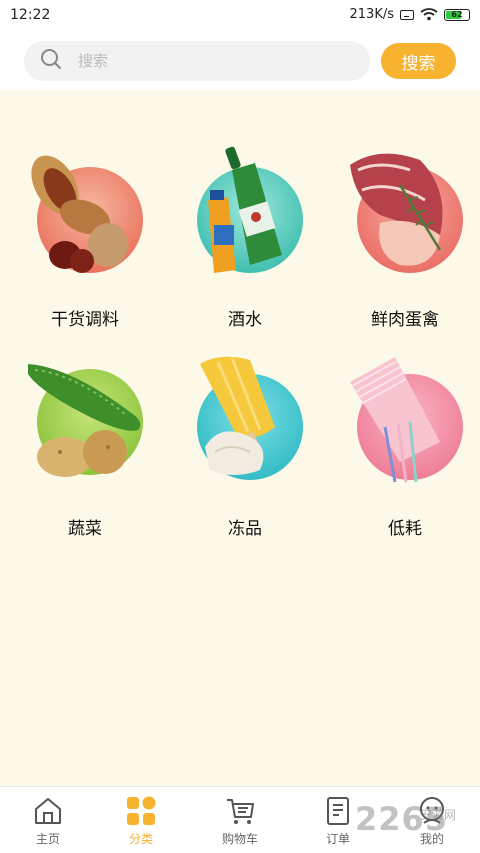 This screenshot has width=480, height=853. Describe the element at coordinates (85, 320) in the screenshot. I see `category-label: 干货调料` at that location.